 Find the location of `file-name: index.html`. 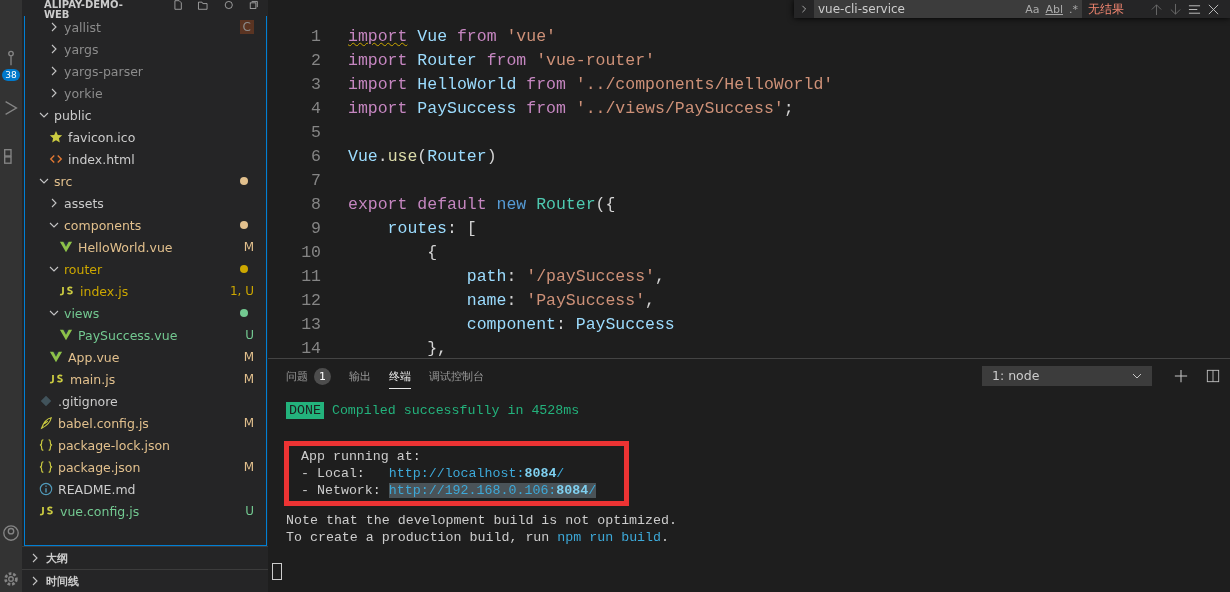

file-name: index.html is located at coordinates (101, 159).